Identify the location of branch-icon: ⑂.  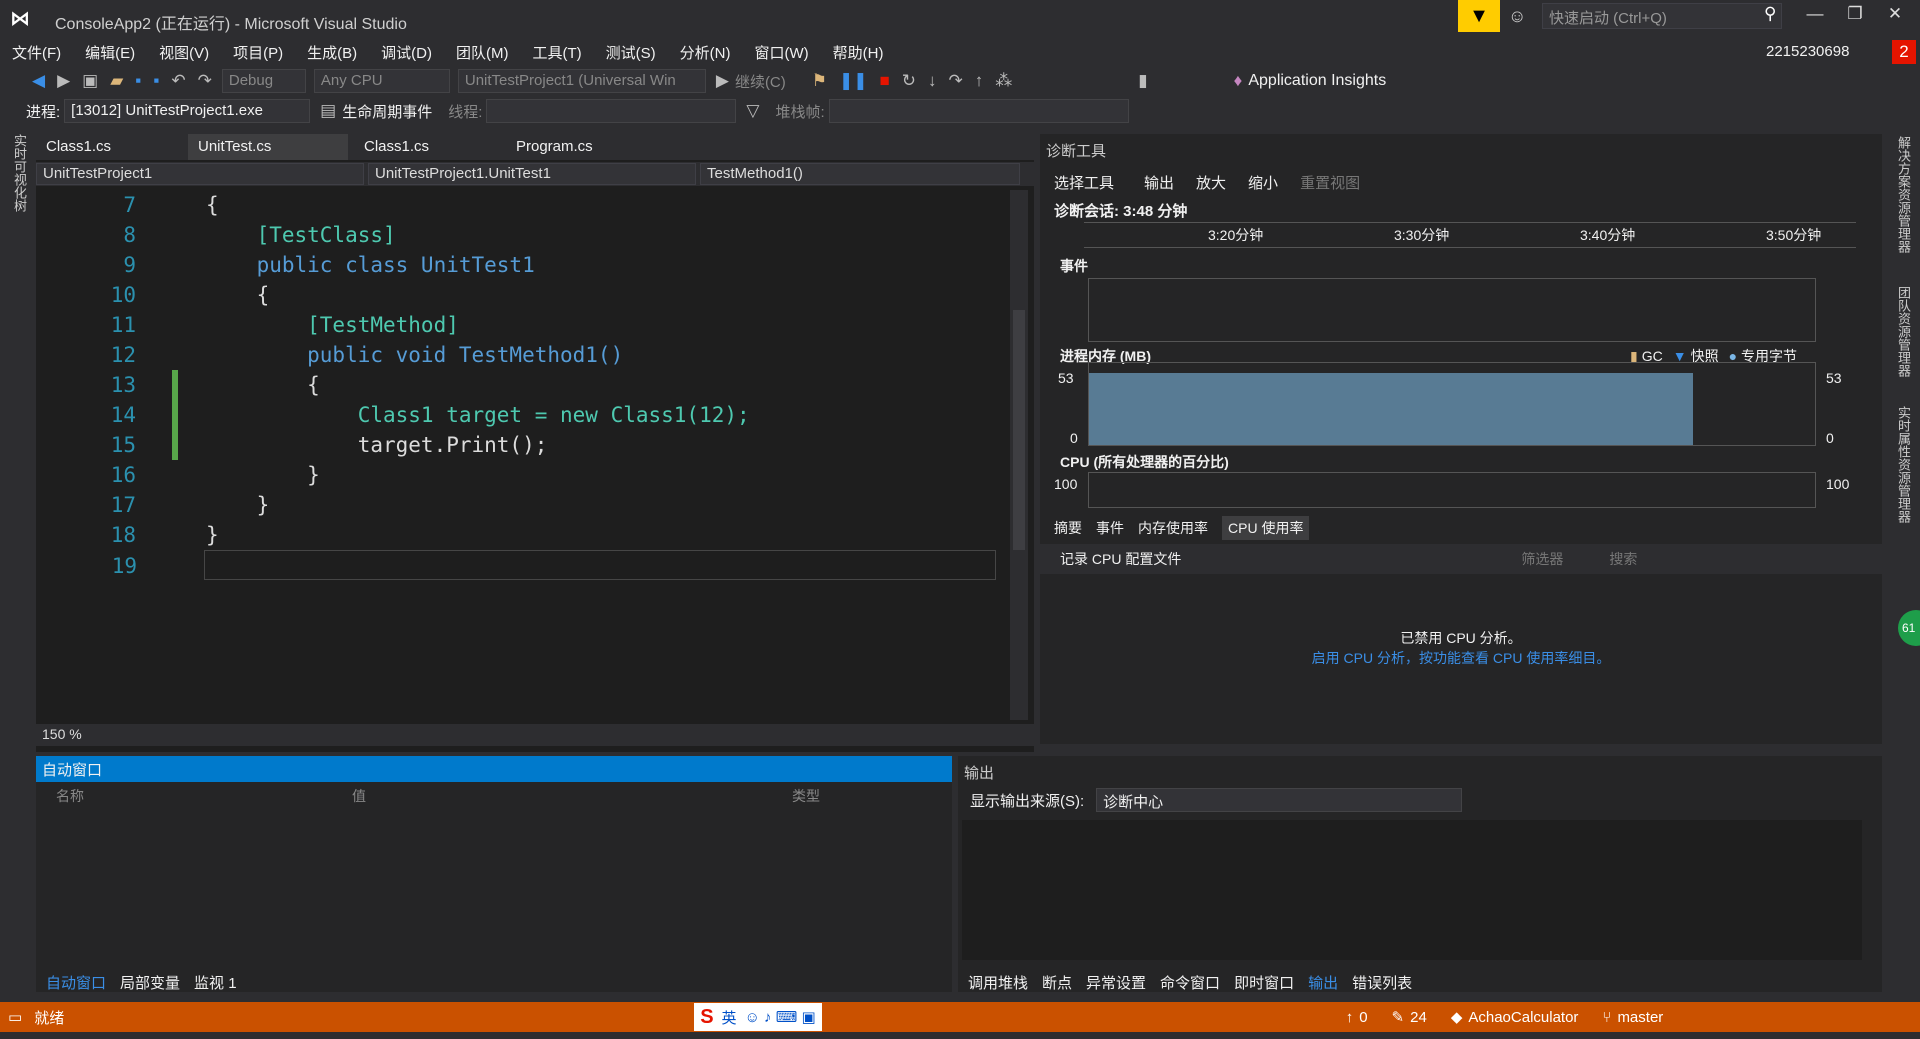
(1606, 1017).